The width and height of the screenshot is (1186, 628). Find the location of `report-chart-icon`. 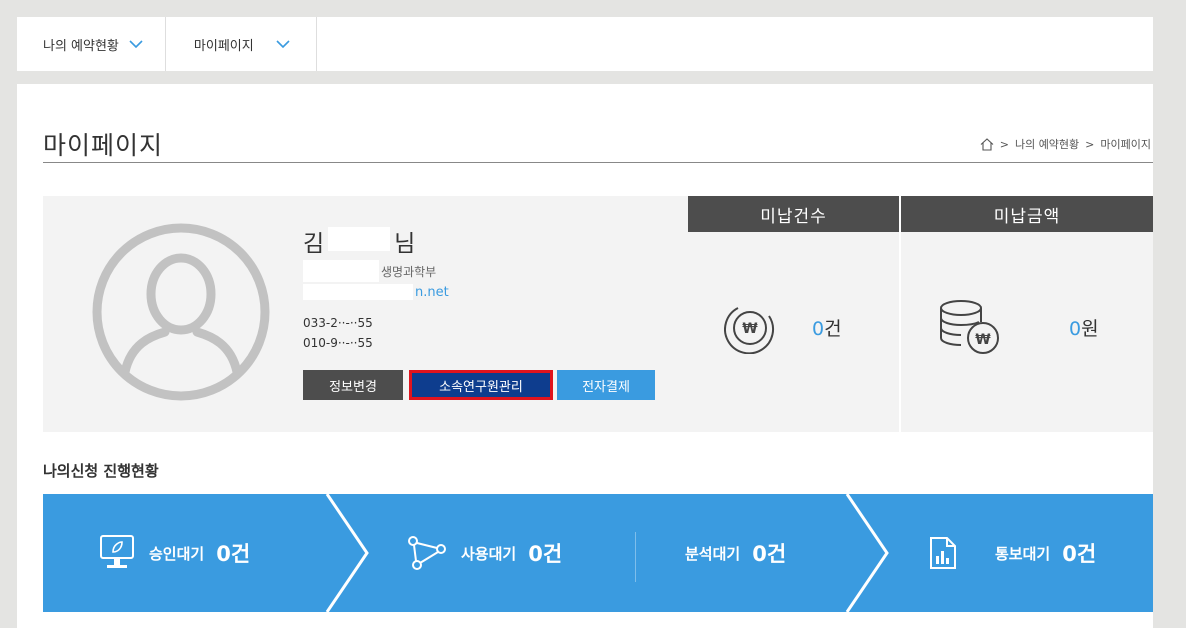

report-chart-icon is located at coordinates (943, 553).